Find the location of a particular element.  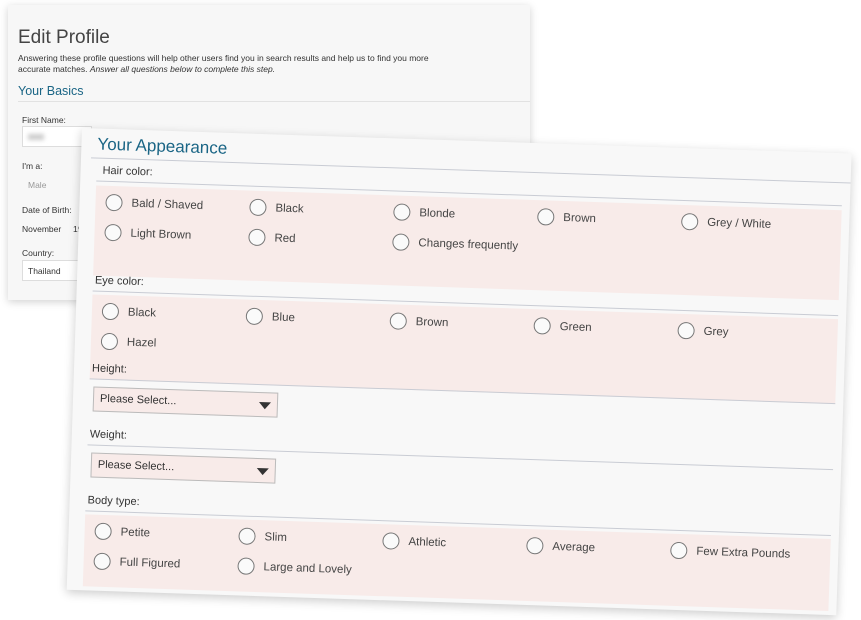

radio-option-athletic: Athletic is located at coordinates (414, 541).